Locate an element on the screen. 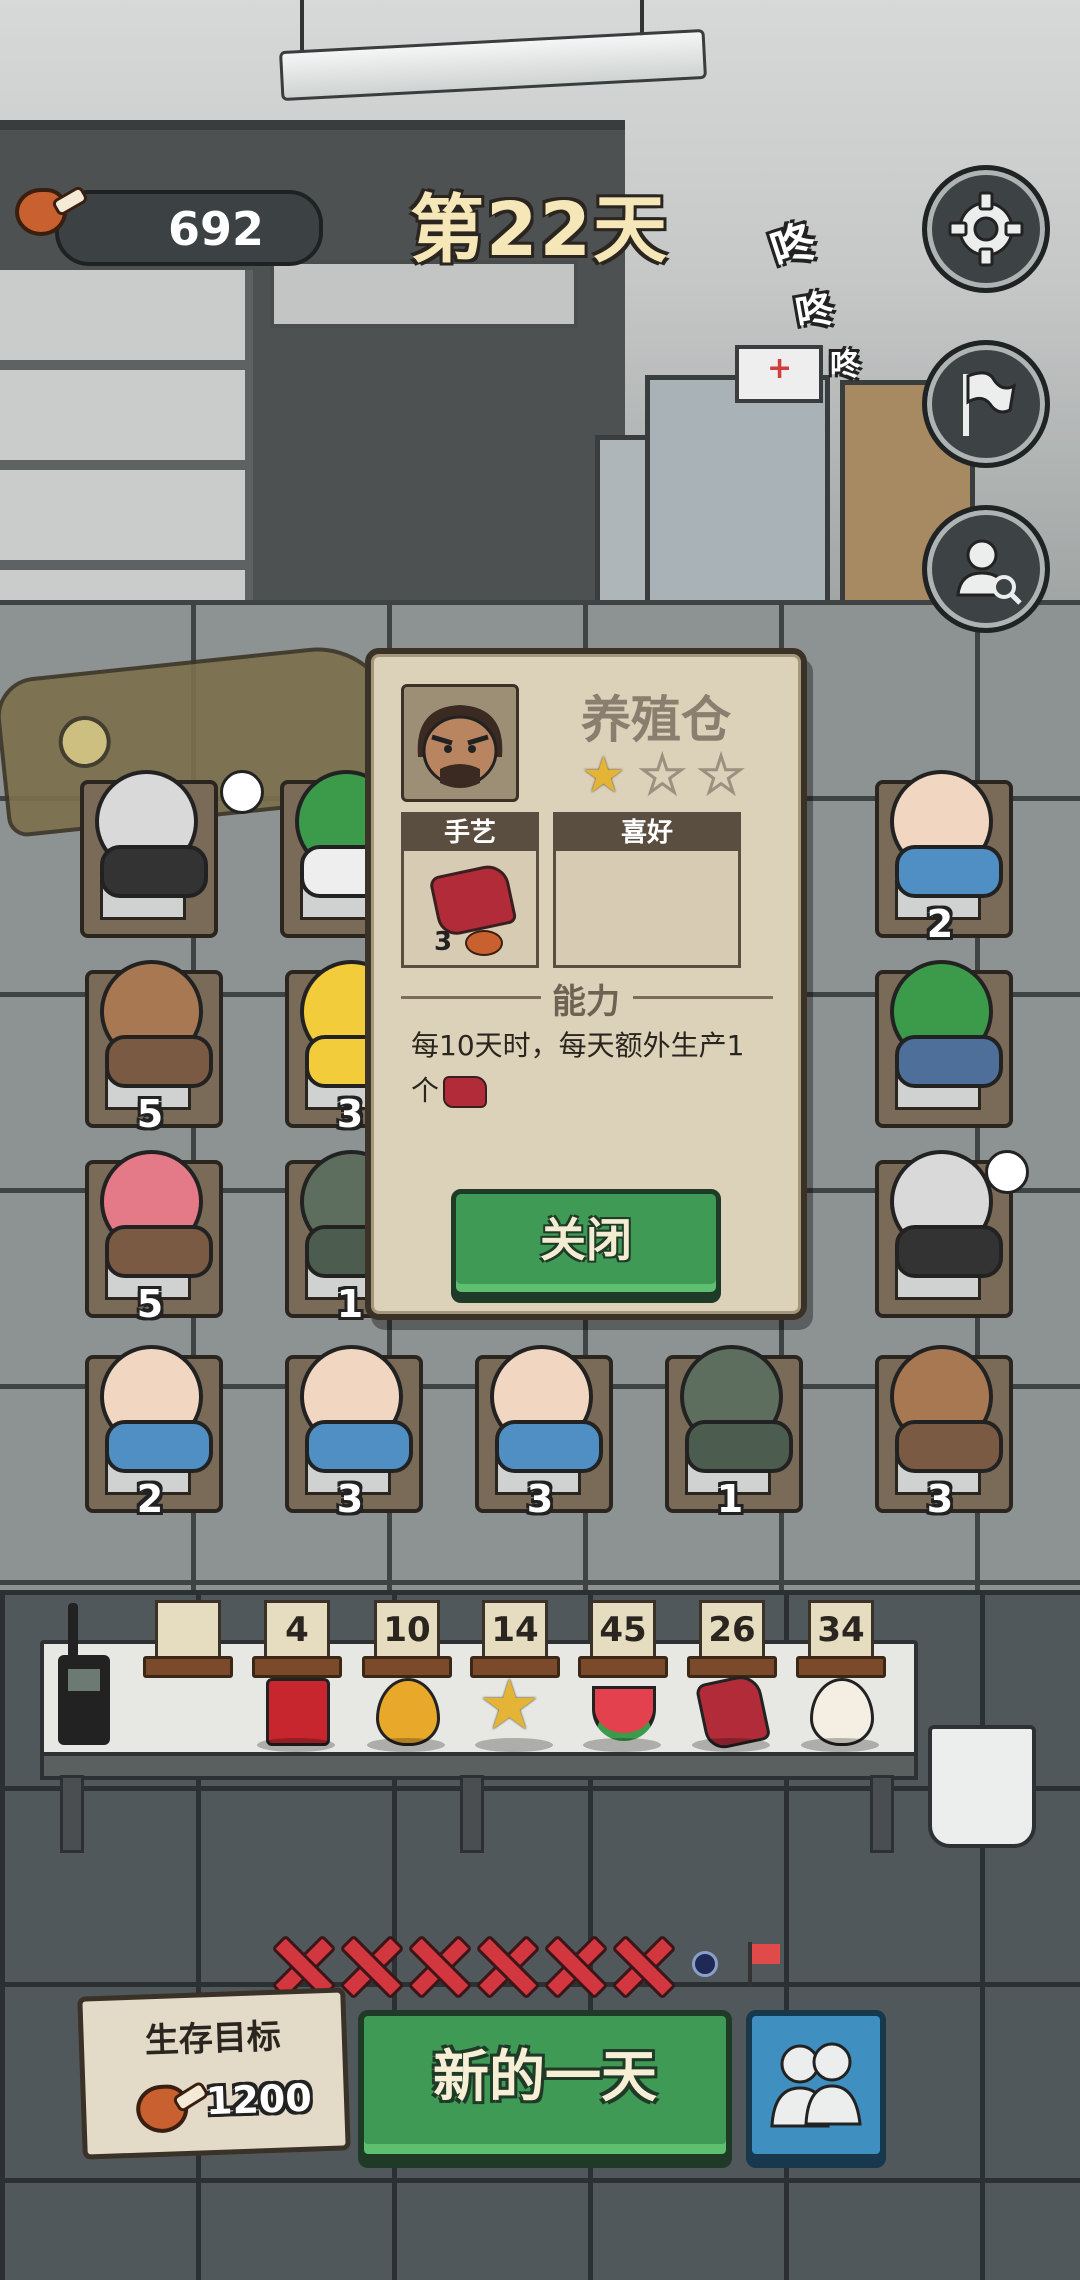  knock-sound-text: 咚 is located at coordinates (845, 365).